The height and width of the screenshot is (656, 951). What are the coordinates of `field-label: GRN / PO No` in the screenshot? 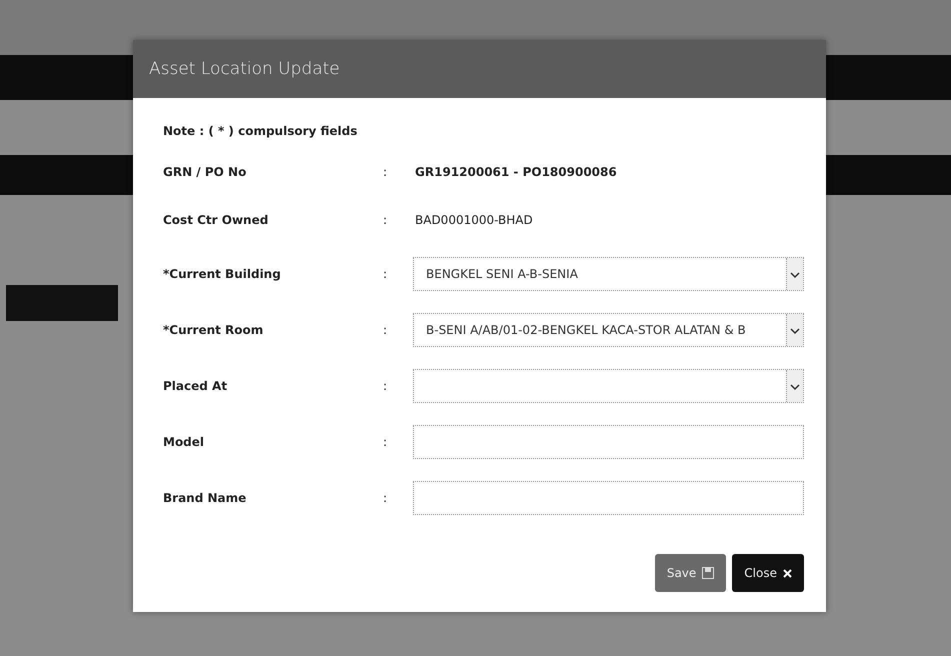 It's located at (204, 172).